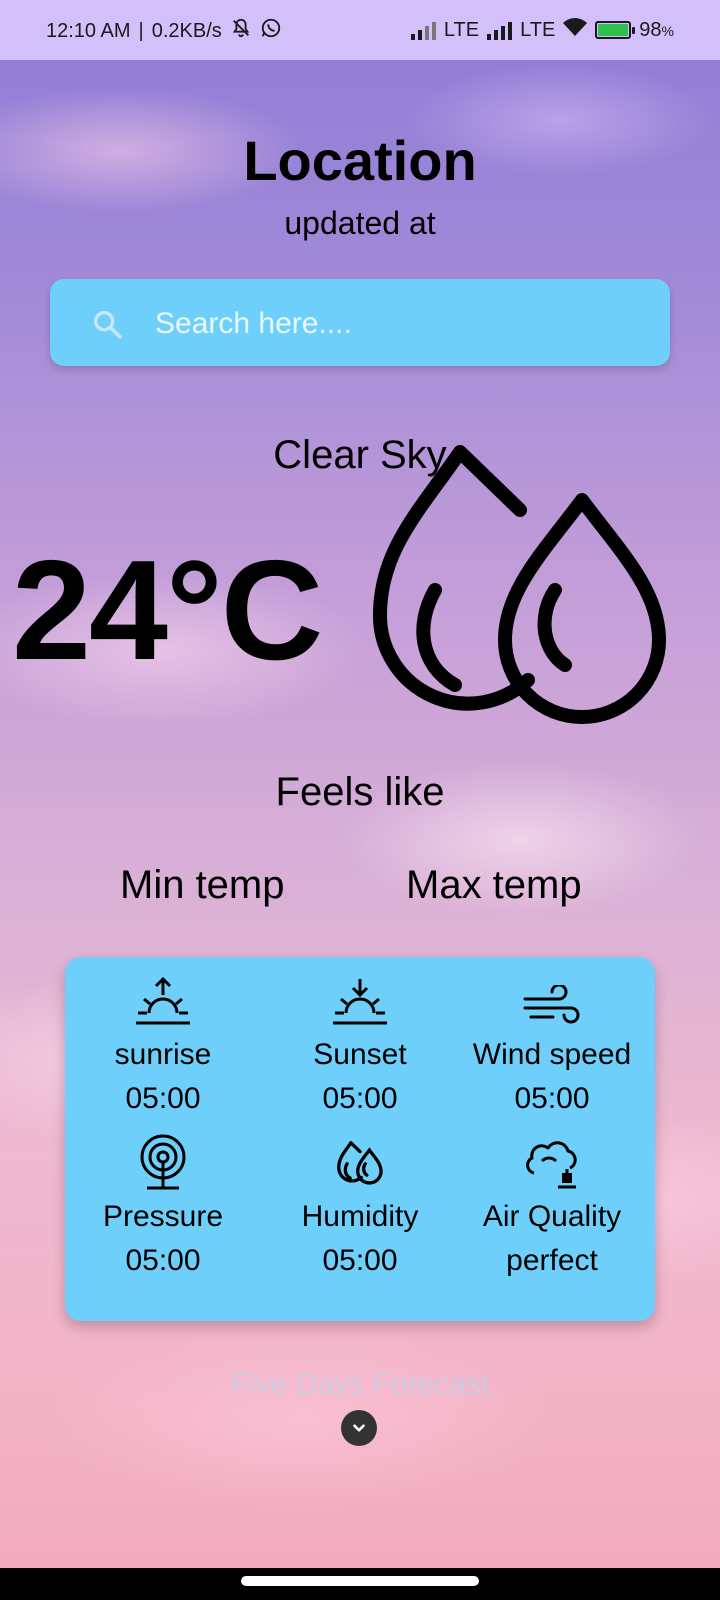 This screenshot has height=1600, width=720. I want to click on sunset-icon, so click(360, 1001).